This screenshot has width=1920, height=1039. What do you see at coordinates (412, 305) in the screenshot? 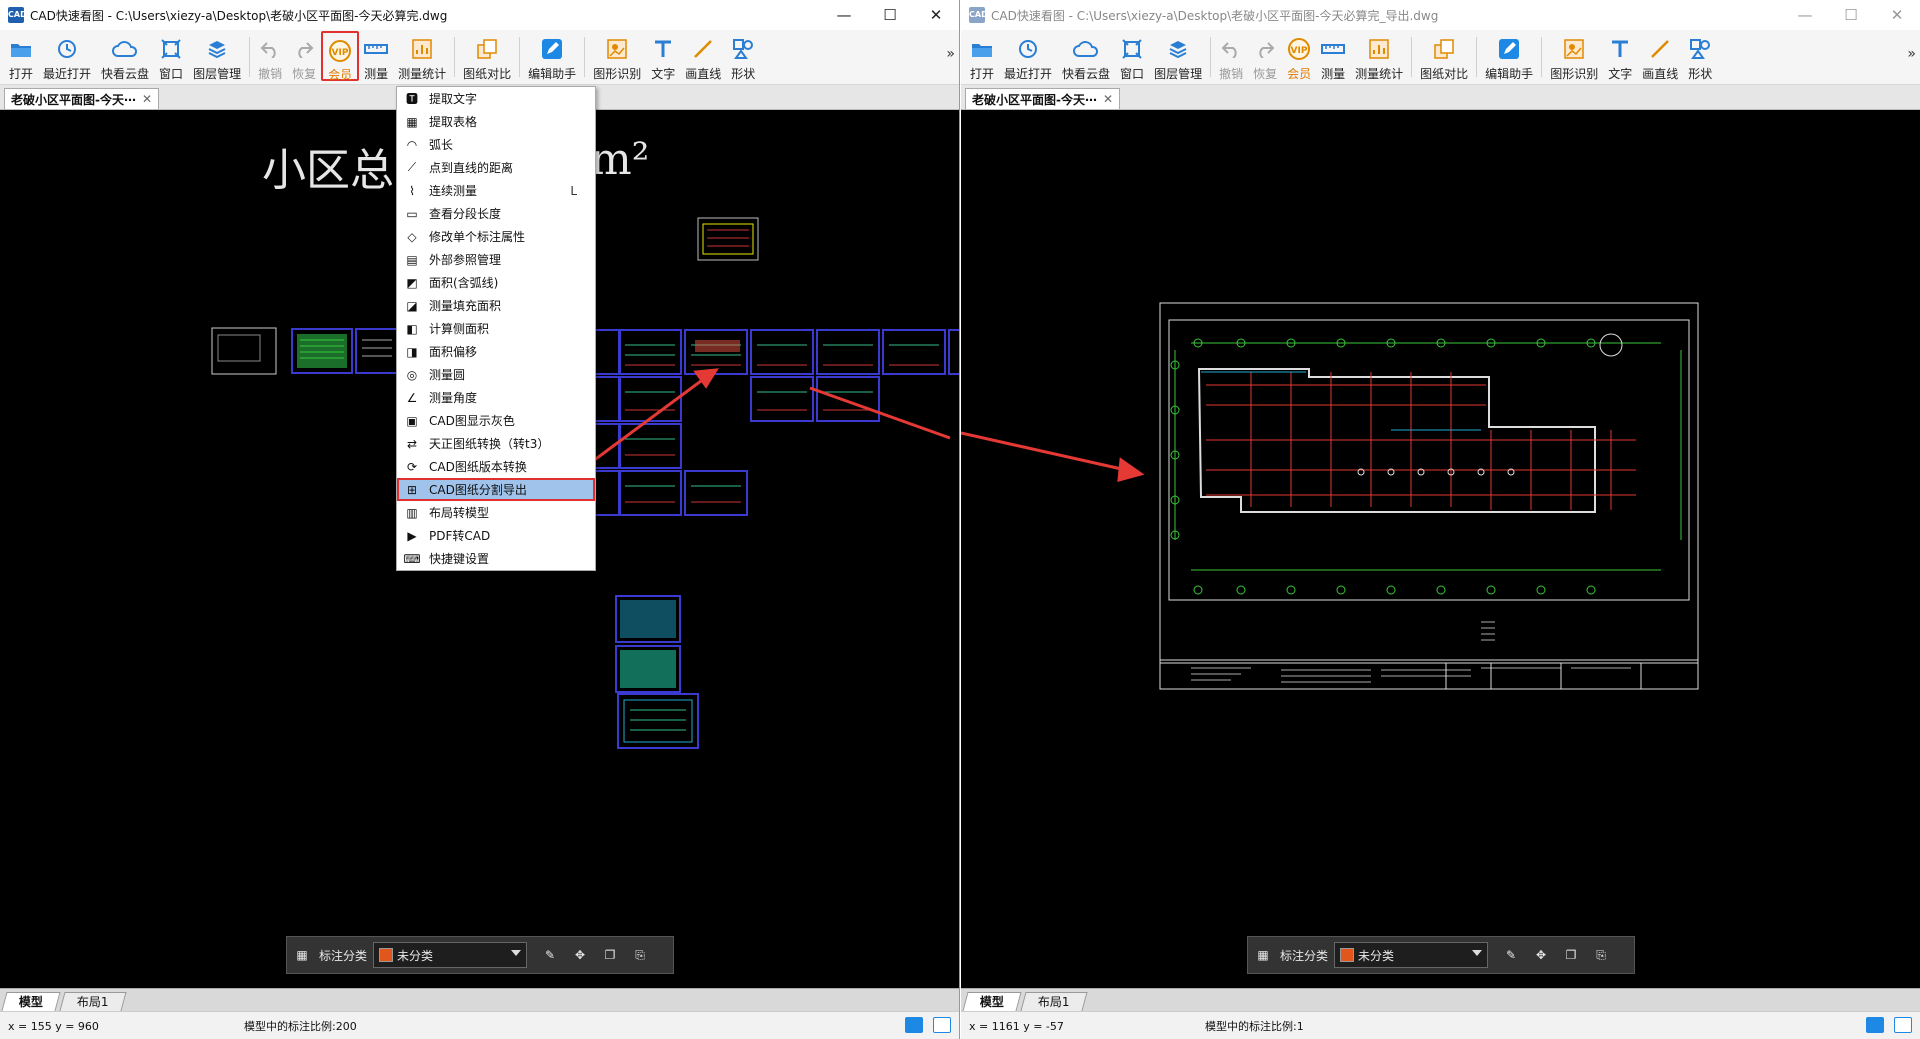
I see `fill-area-icon: ◪` at bounding box center [412, 305].